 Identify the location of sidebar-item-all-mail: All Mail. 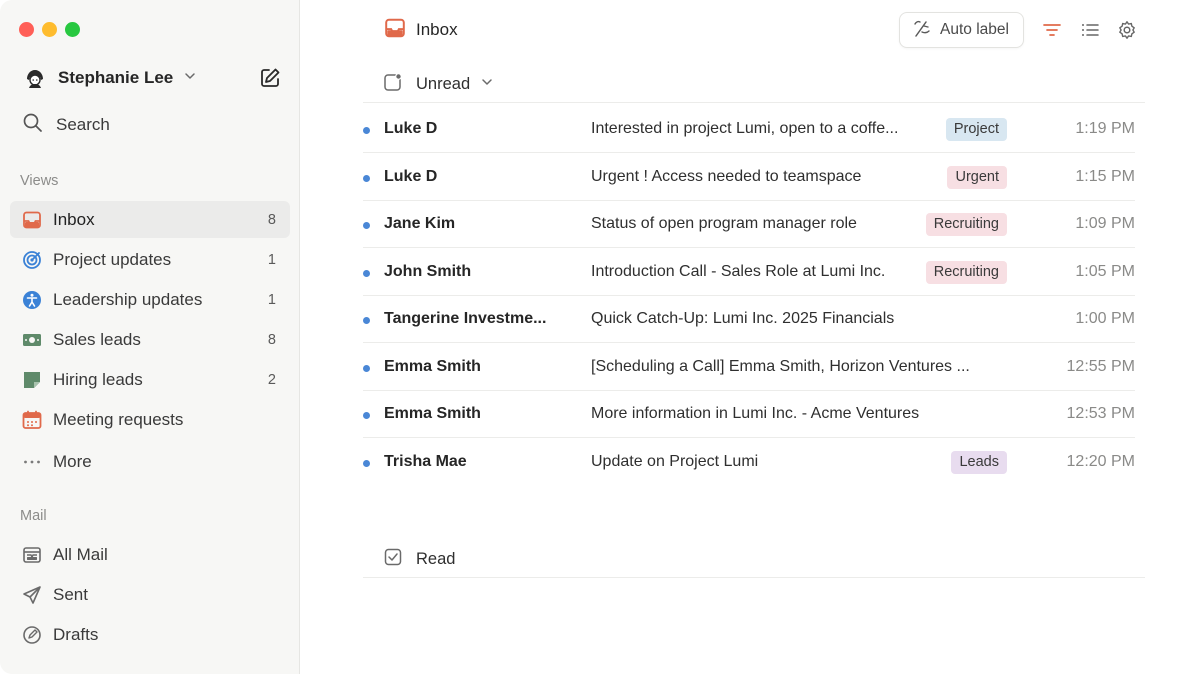
(150, 554).